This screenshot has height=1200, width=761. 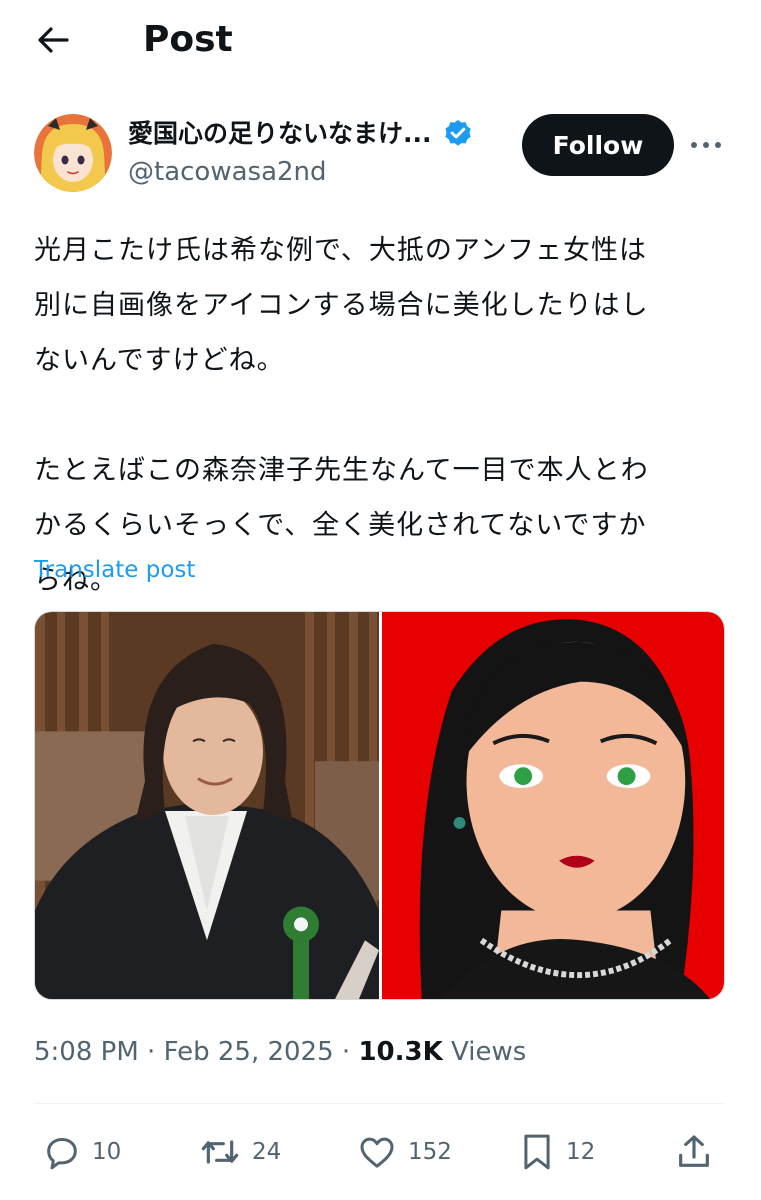 What do you see at coordinates (400, 1052) in the screenshot?
I see `views-count: 10.3K` at bounding box center [400, 1052].